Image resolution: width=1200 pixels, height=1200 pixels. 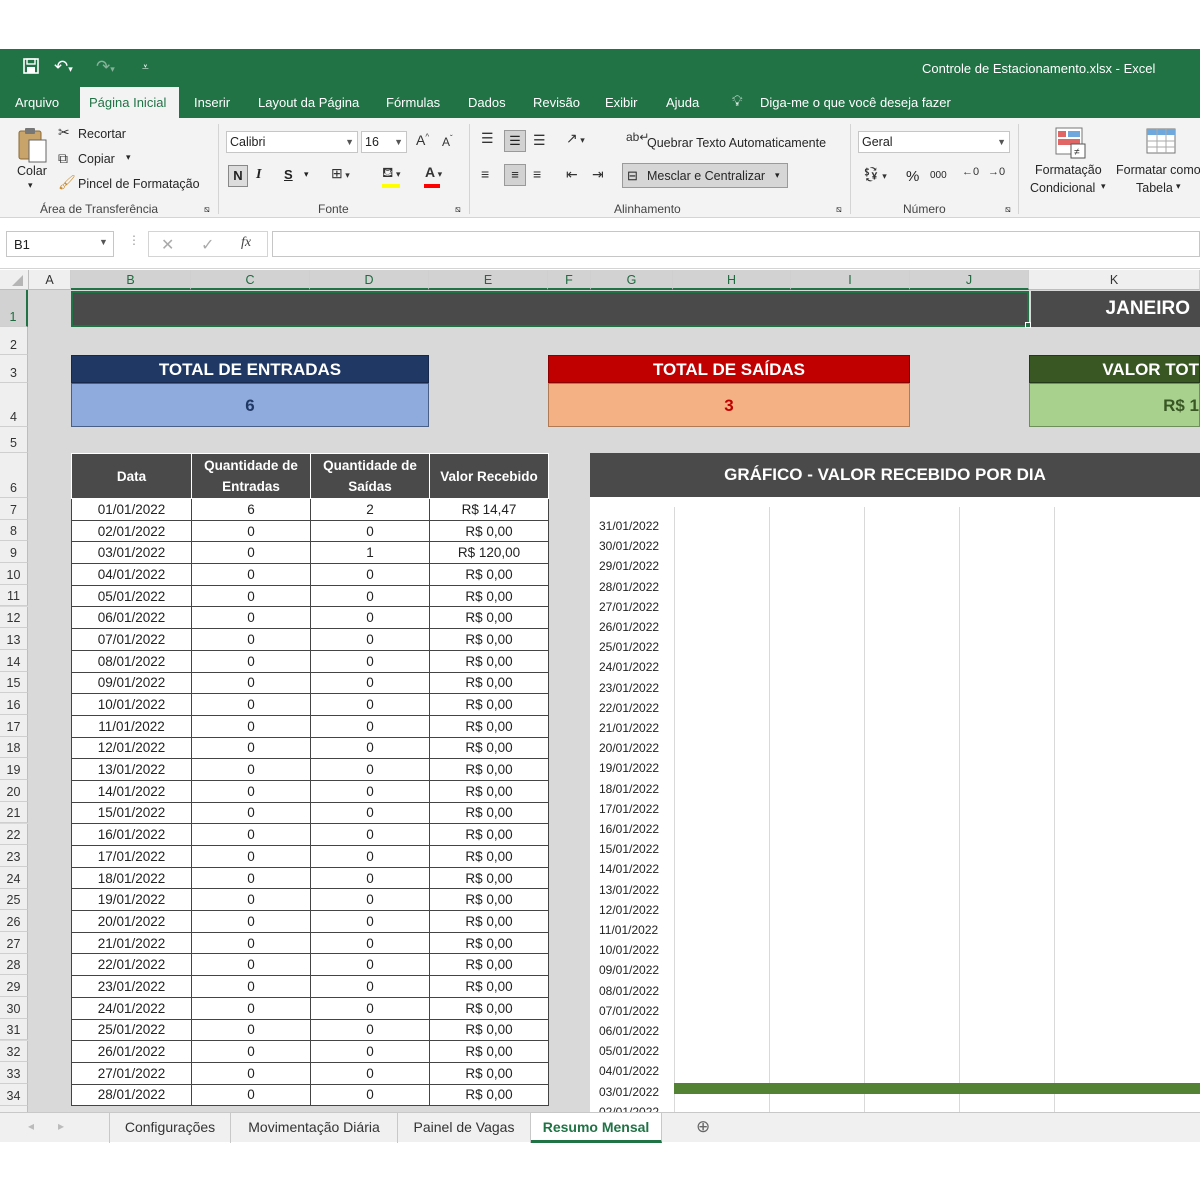 I want to click on row-header: 25, so click(x=14, y=899).